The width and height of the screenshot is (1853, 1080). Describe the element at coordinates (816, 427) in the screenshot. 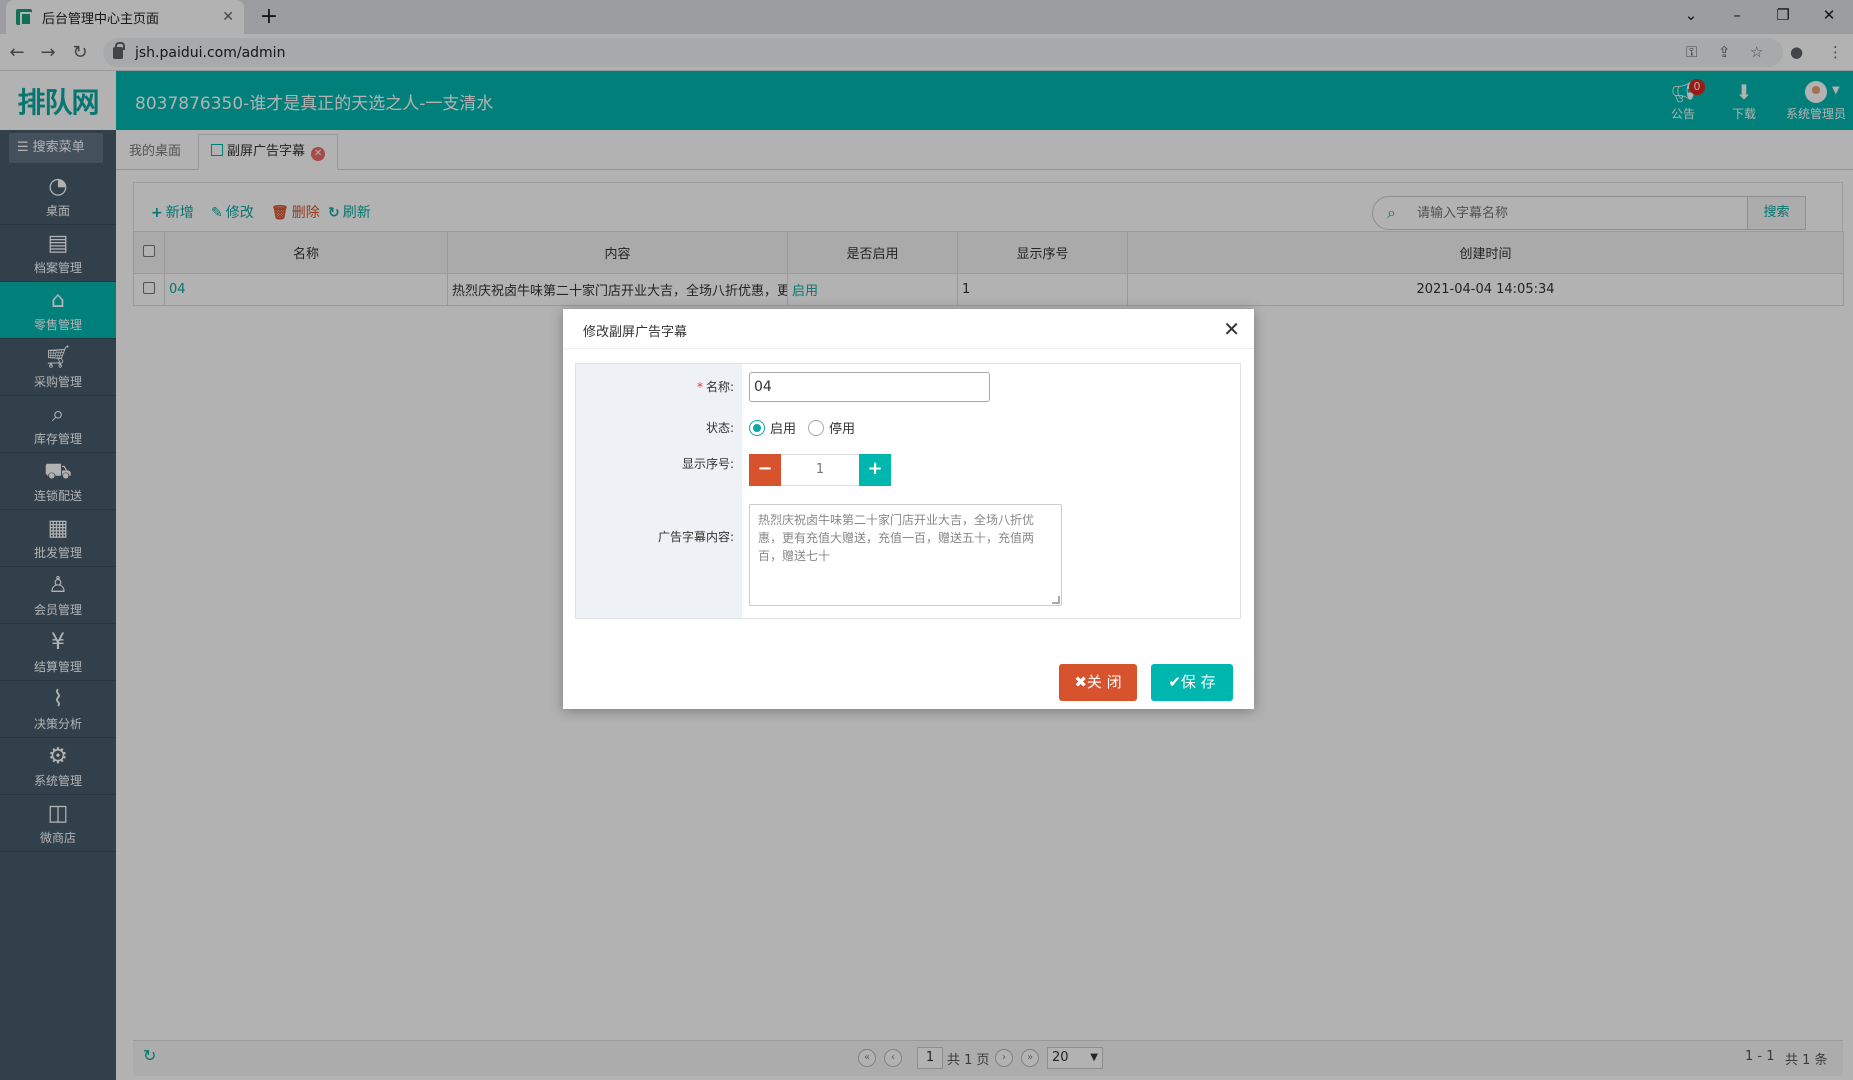

I see `radio-off-dot` at that location.